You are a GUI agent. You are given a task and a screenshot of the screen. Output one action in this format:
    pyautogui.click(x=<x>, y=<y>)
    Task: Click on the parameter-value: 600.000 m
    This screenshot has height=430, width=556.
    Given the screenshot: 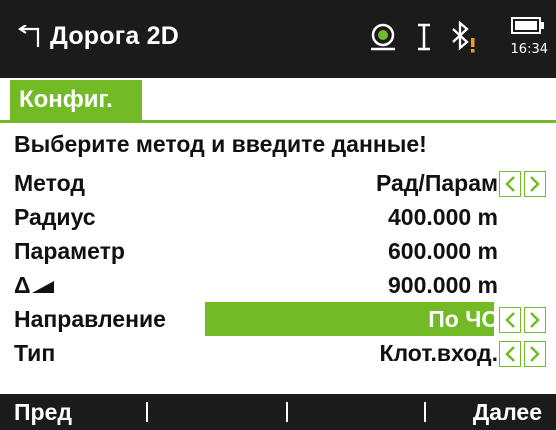 What is the action you would take?
    pyautogui.click(x=443, y=251)
    